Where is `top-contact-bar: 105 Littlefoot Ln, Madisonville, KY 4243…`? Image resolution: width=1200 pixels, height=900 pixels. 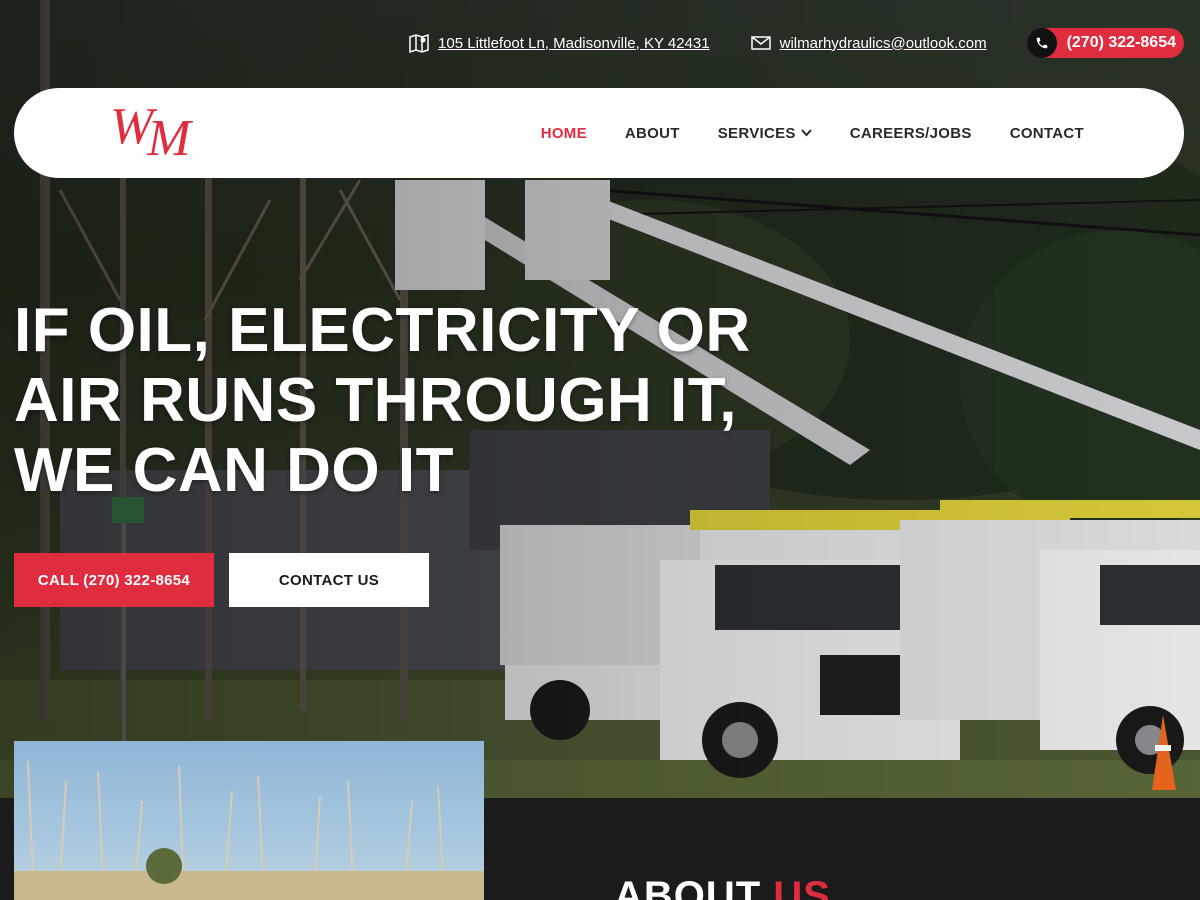
top-contact-bar: 105 Littlefoot Ln, Madisonville, KY 4243… is located at coordinates (796, 43).